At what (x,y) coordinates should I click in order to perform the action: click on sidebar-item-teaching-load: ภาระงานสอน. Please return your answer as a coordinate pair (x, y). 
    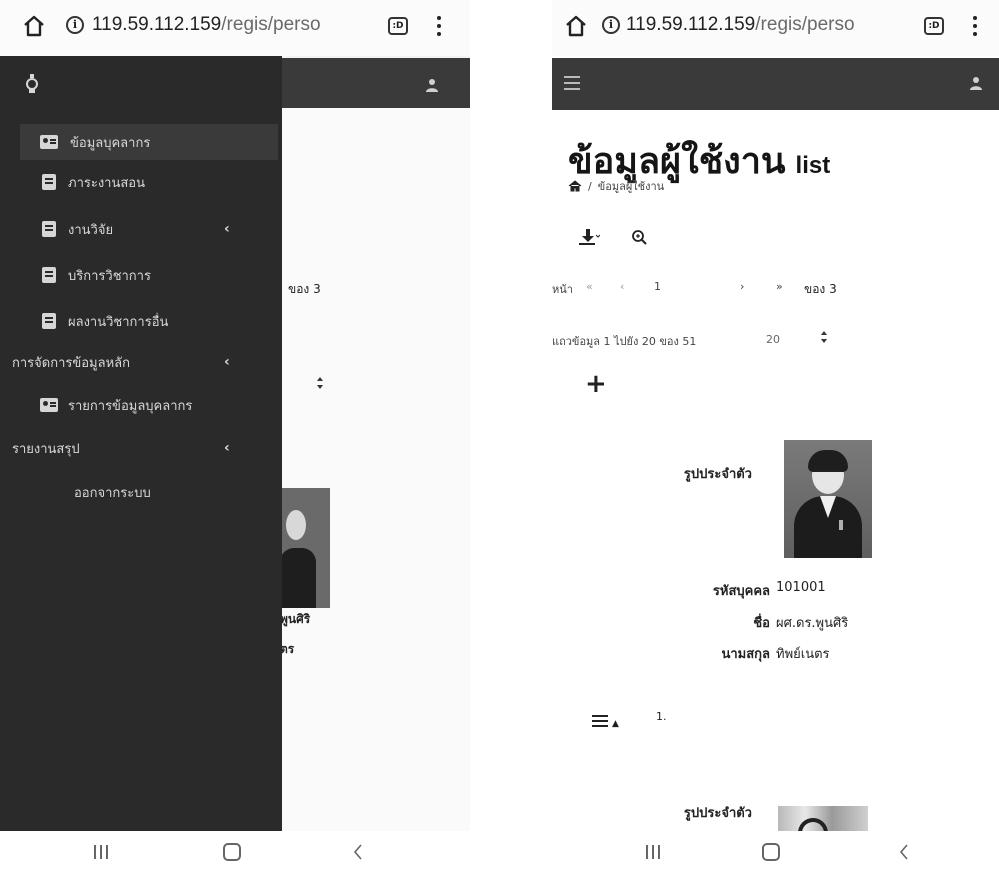
    Looking at the image, I should click on (141, 182).